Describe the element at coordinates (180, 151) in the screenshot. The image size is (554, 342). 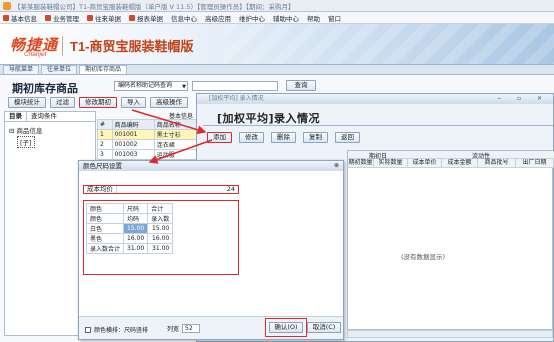
I see `arrow-to-color-dialog` at that location.